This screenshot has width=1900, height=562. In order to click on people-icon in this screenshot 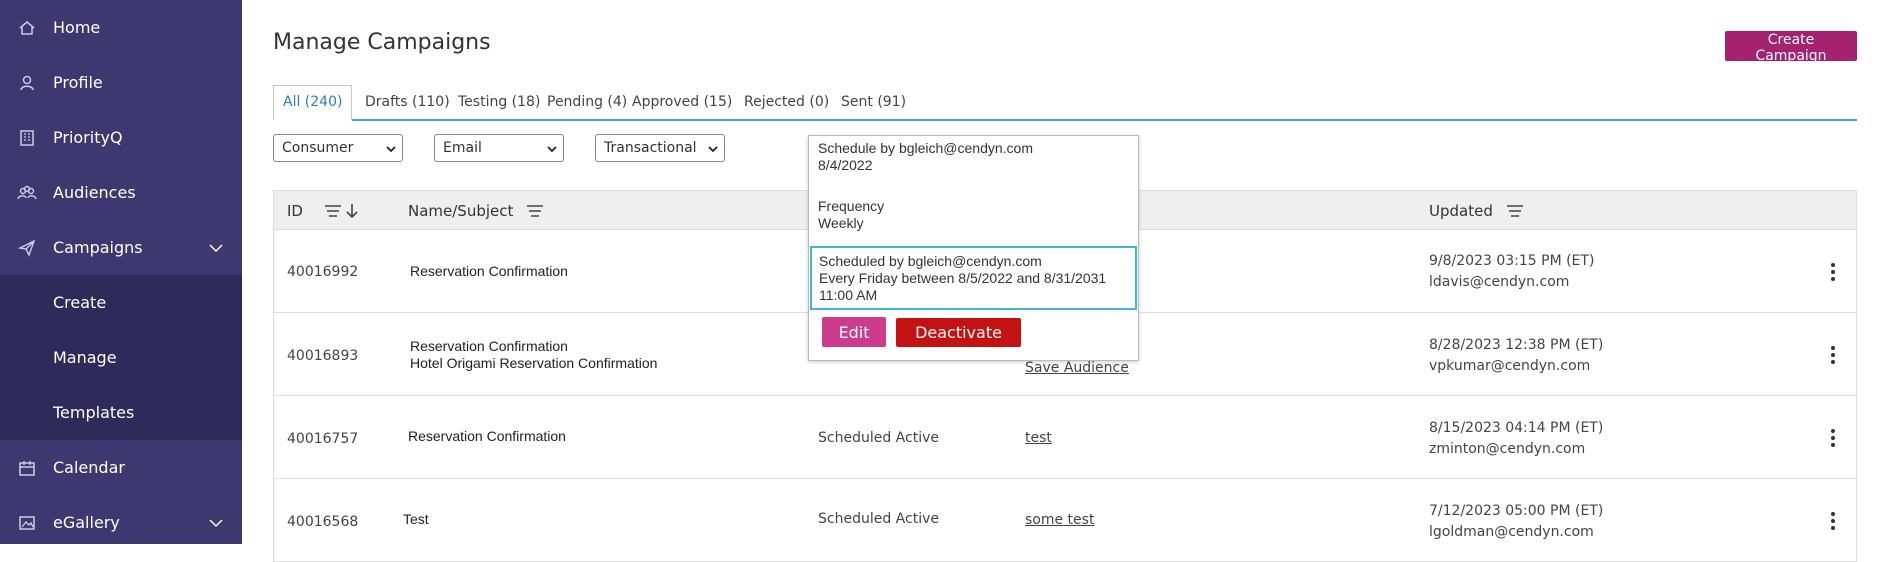, I will do `click(27, 193)`.